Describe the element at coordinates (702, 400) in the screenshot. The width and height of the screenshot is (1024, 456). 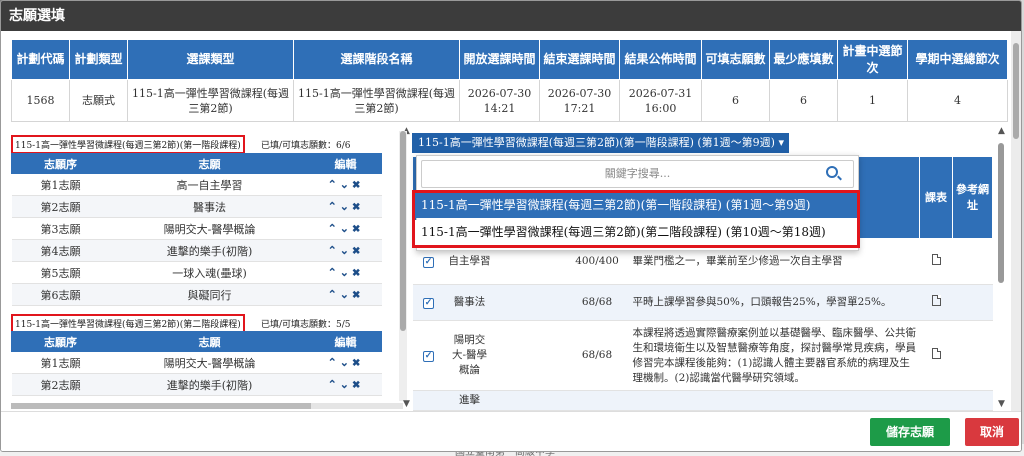
I see `course-row: 進擊` at that location.